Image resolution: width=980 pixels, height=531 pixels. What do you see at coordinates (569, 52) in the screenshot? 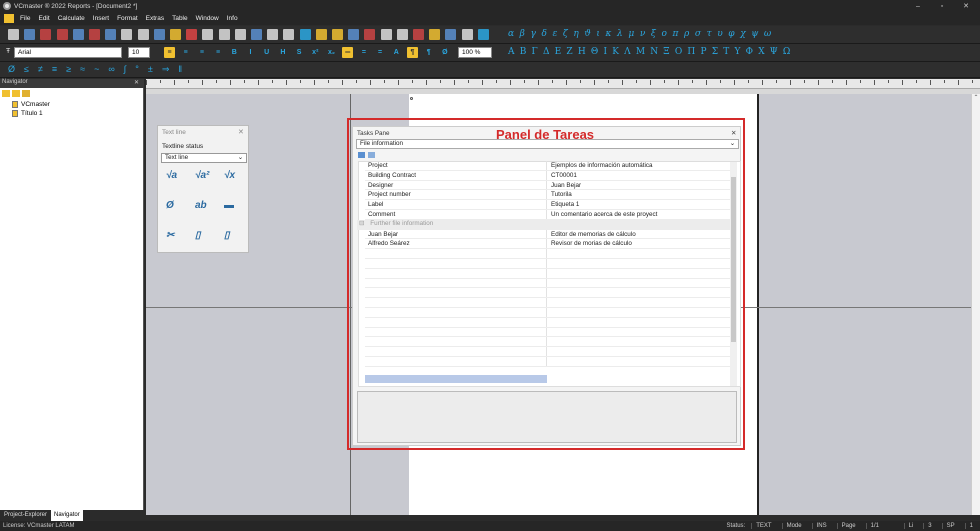
I see `greek-capital-button: Ζ` at bounding box center [569, 52].